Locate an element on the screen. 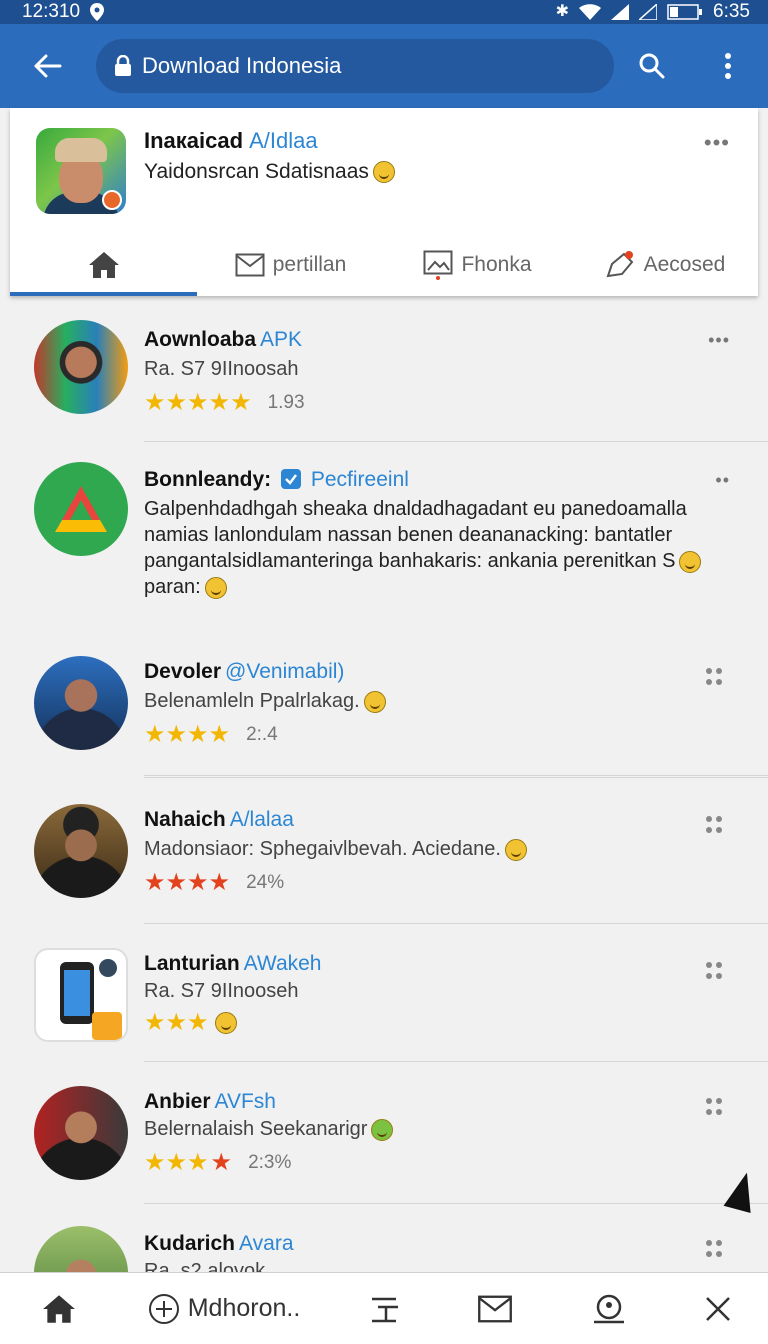  tag-icon is located at coordinates (619, 264).